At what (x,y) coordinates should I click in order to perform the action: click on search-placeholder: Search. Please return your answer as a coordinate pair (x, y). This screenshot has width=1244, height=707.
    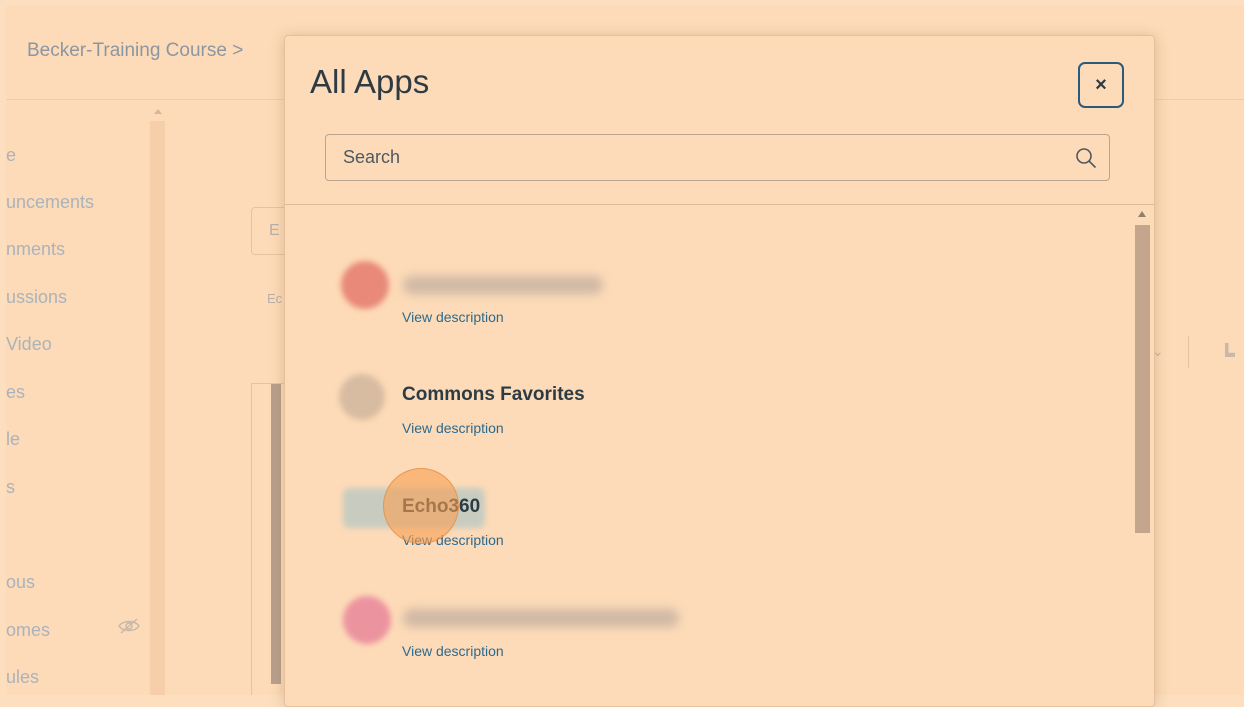
    Looking at the image, I should click on (372, 157).